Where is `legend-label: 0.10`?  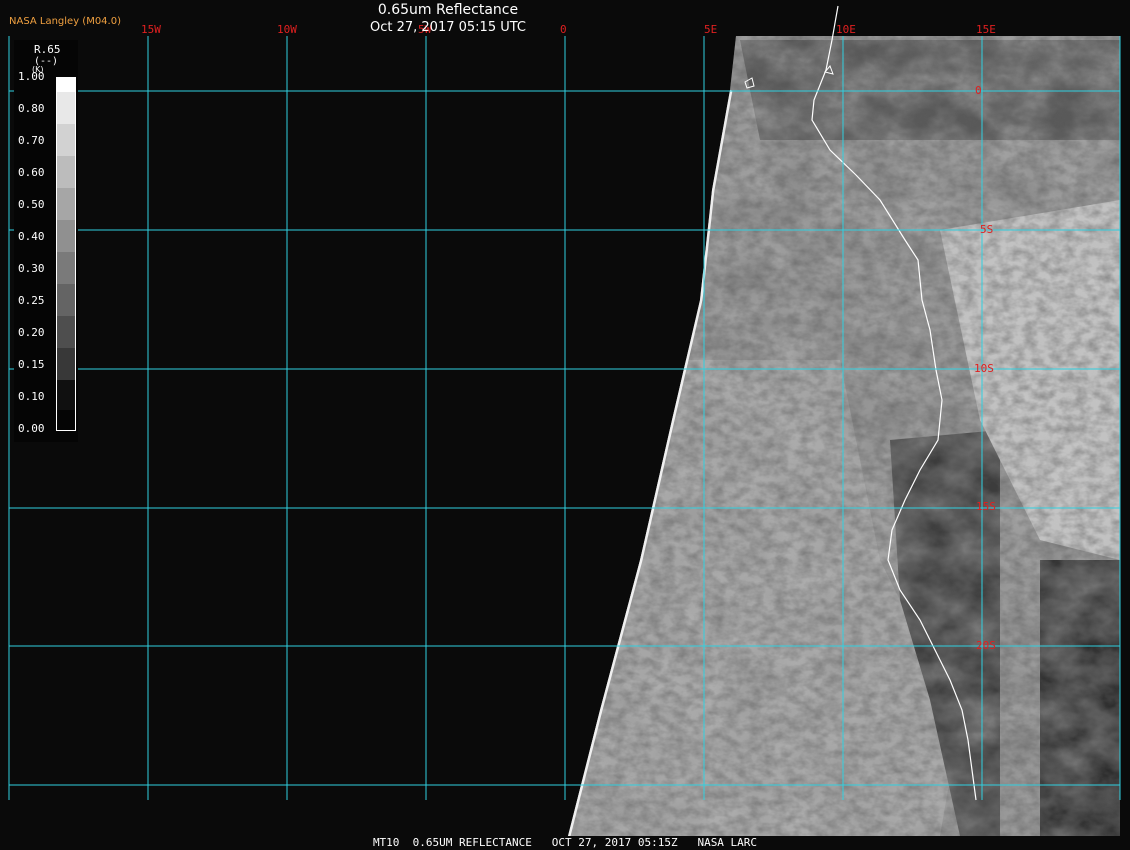 legend-label: 0.10 is located at coordinates (31, 396).